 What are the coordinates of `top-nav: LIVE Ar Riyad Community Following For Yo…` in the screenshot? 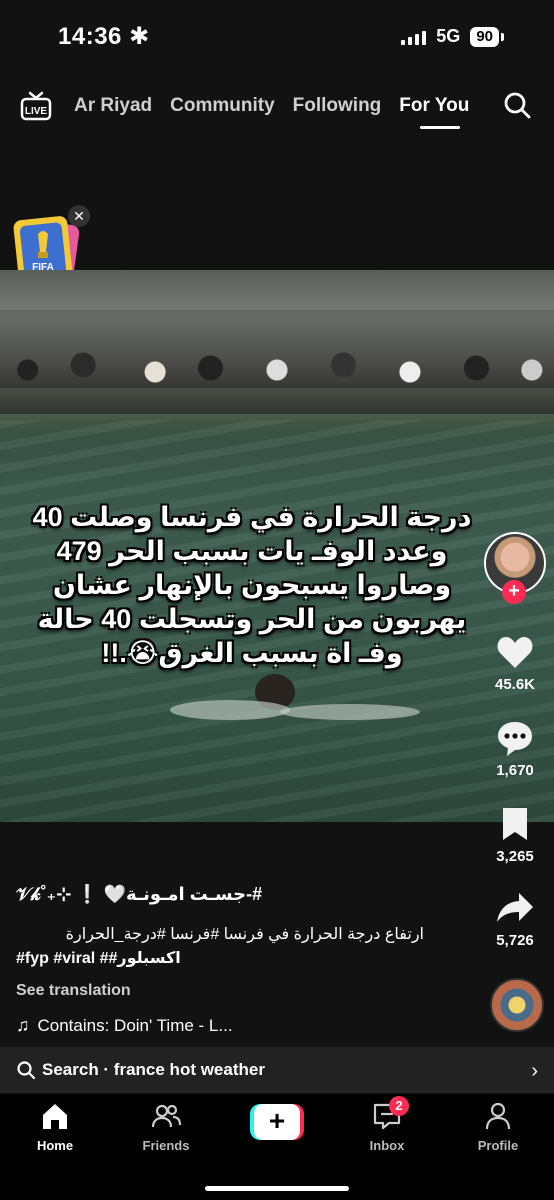 It's located at (277, 106).